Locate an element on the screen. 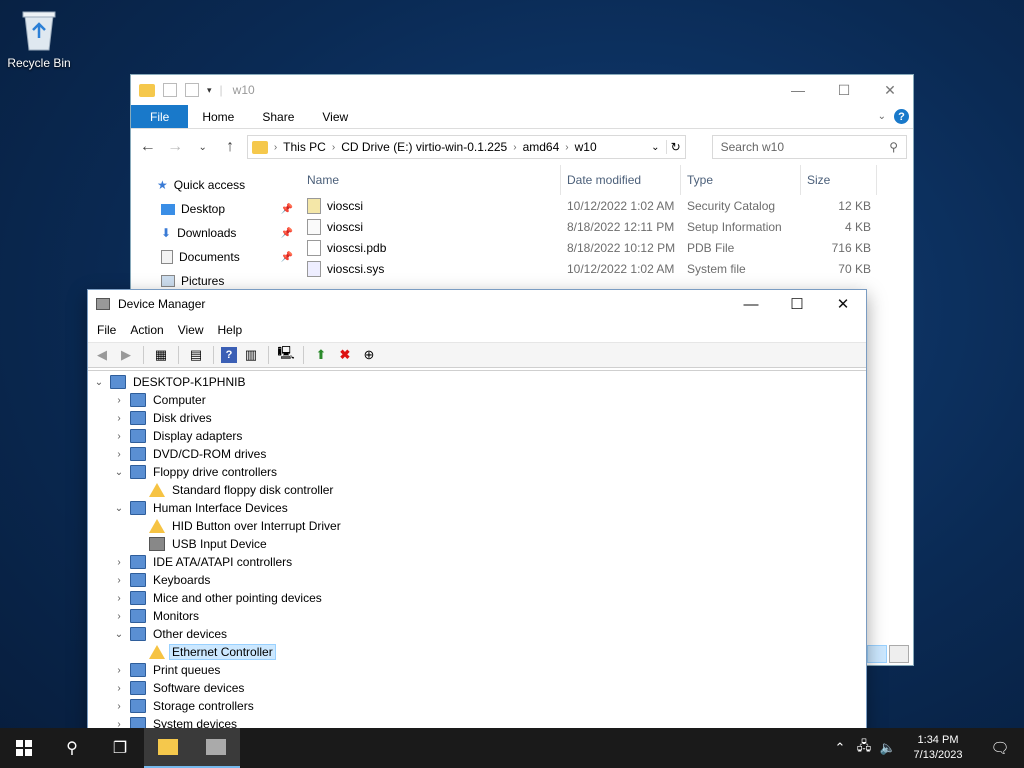 This screenshot has height=768, width=1024. task-view-button: ❐ is located at coordinates (120, 748).